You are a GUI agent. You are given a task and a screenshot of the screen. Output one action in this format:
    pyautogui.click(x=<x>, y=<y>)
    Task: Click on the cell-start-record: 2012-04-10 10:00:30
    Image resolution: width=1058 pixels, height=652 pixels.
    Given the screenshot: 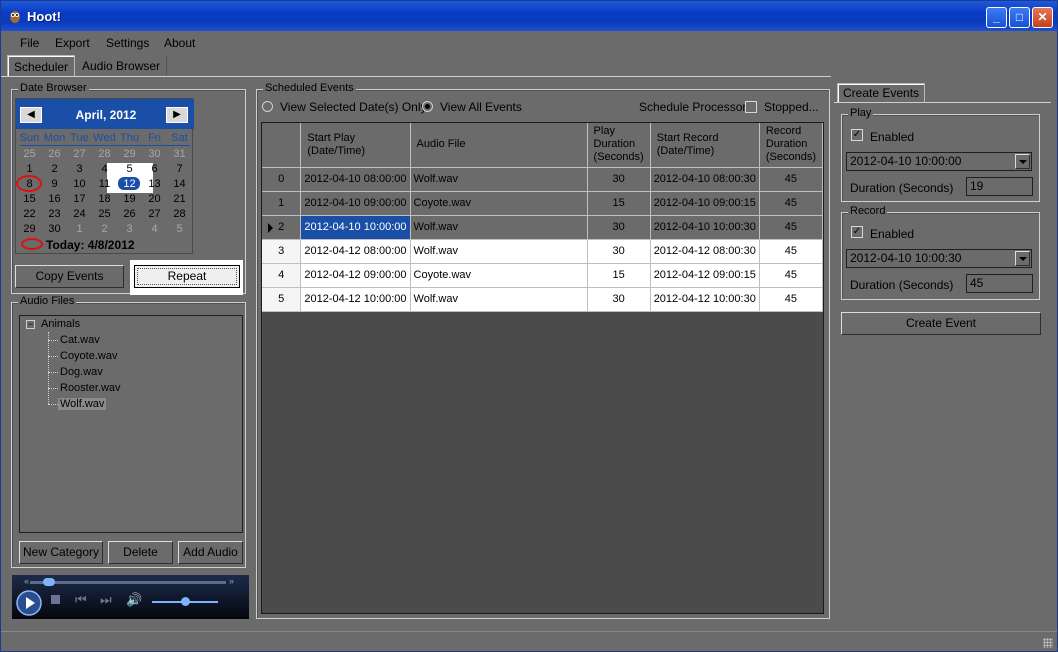 What is the action you would take?
    pyautogui.click(x=705, y=227)
    